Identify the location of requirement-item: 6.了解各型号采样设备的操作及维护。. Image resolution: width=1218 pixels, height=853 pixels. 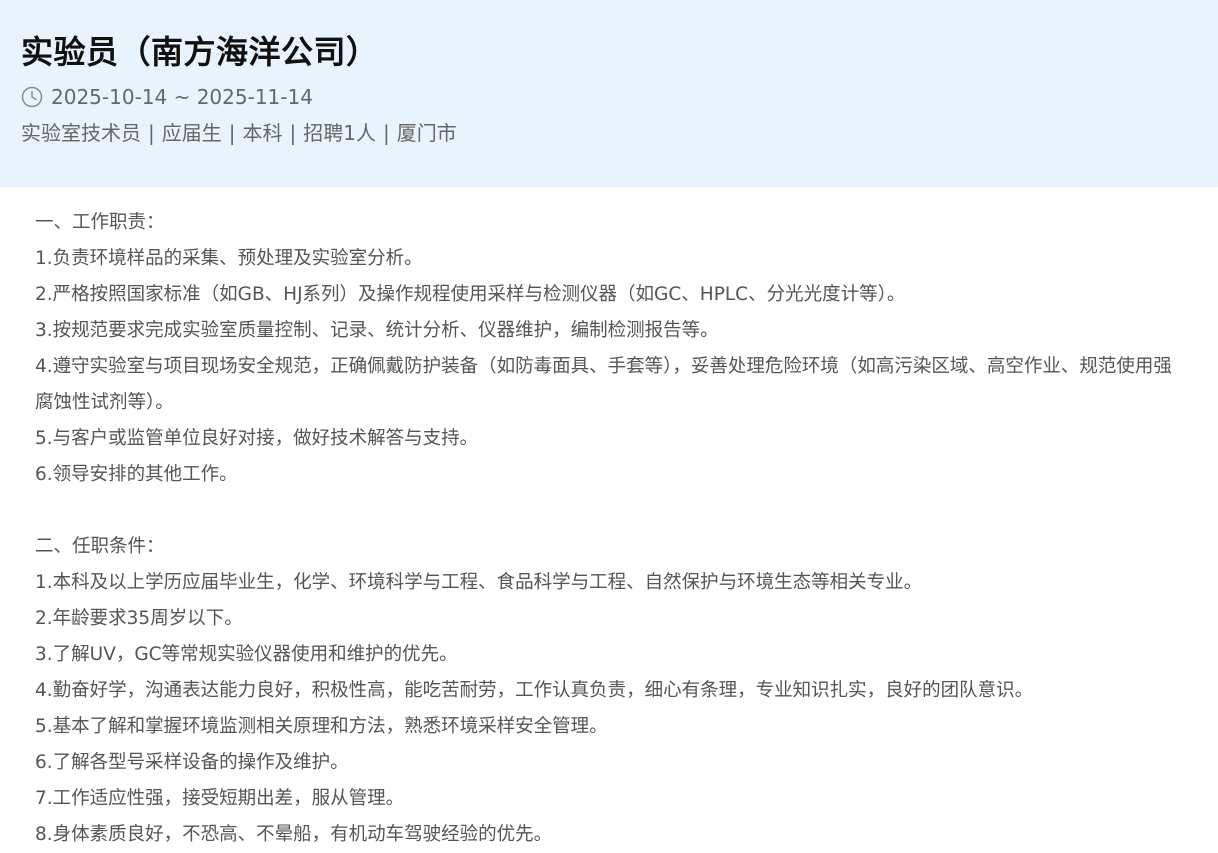
(192, 762).